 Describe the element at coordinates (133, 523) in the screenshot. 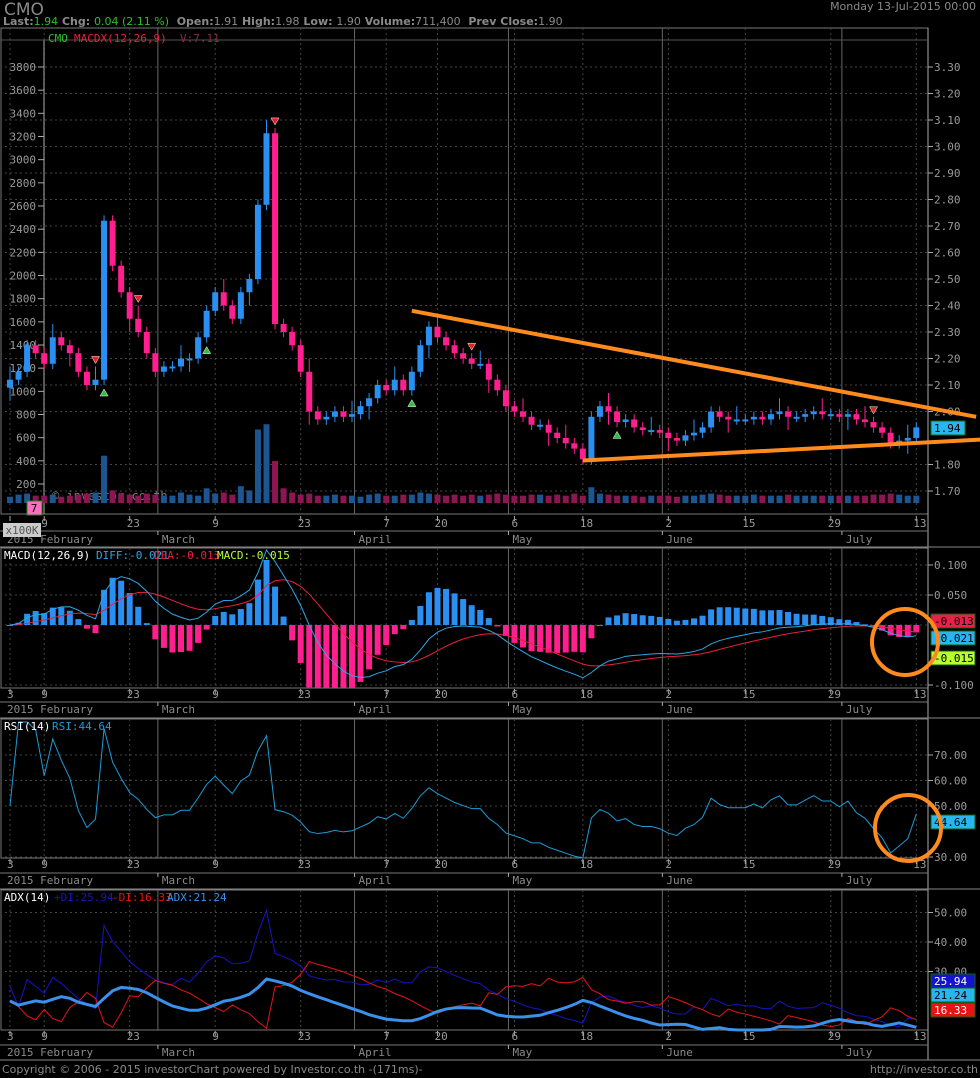

I see `date-tick-label: 23` at that location.